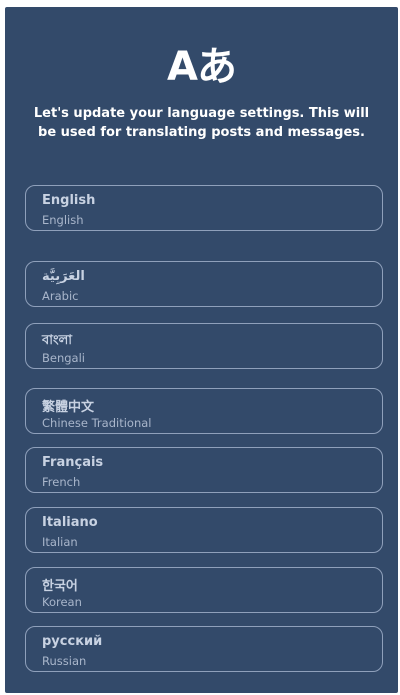 Image resolution: width=400 pixels, height=695 pixels. Describe the element at coordinates (63, 276) in the screenshot. I see `language-native-name: العَرَبِيَّة` at that location.